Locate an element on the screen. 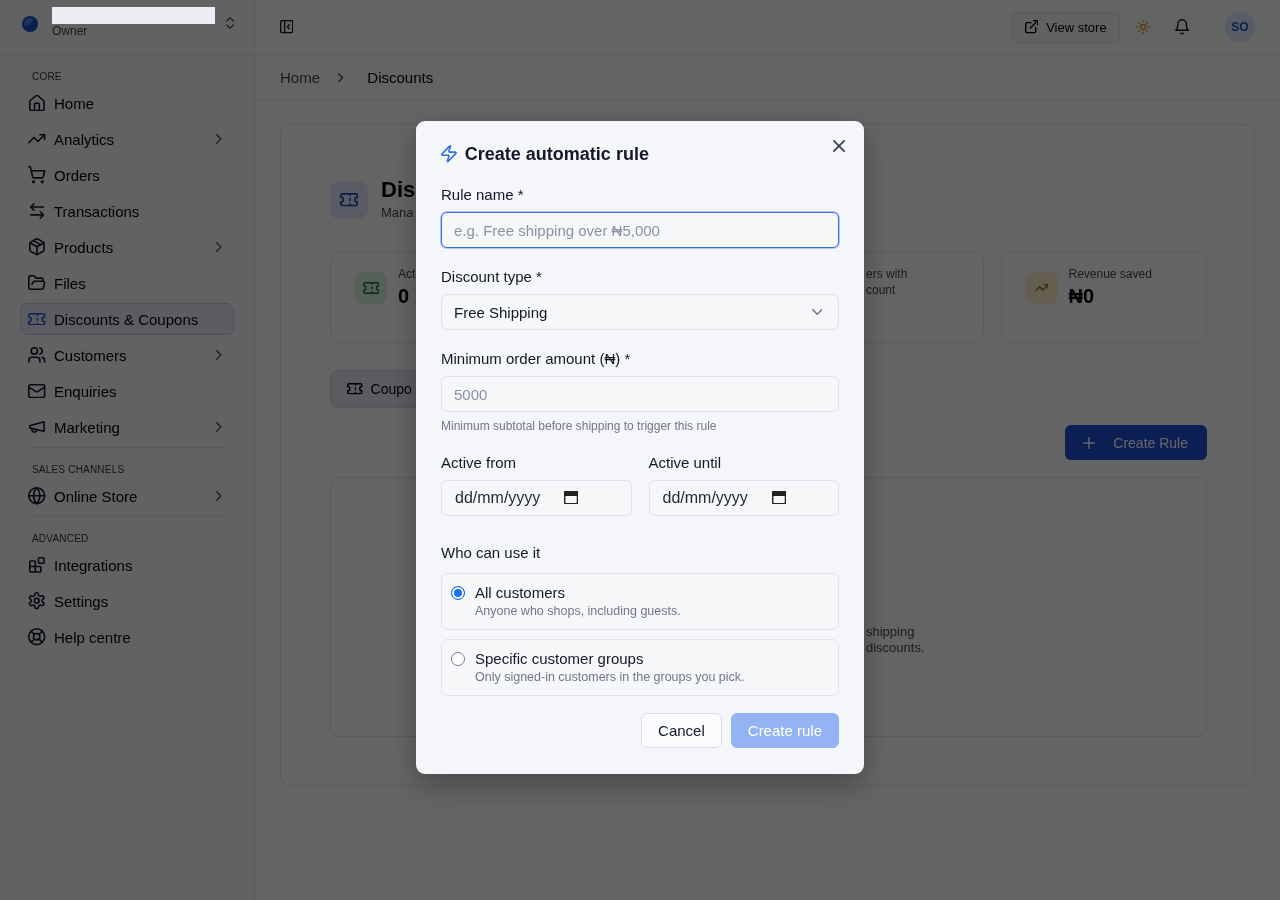 The height and width of the screenshot is (900, 1280). audience-option: Specific customer groups Only signed-in customers in the groups you pick. is located at coordinates (640, 667).